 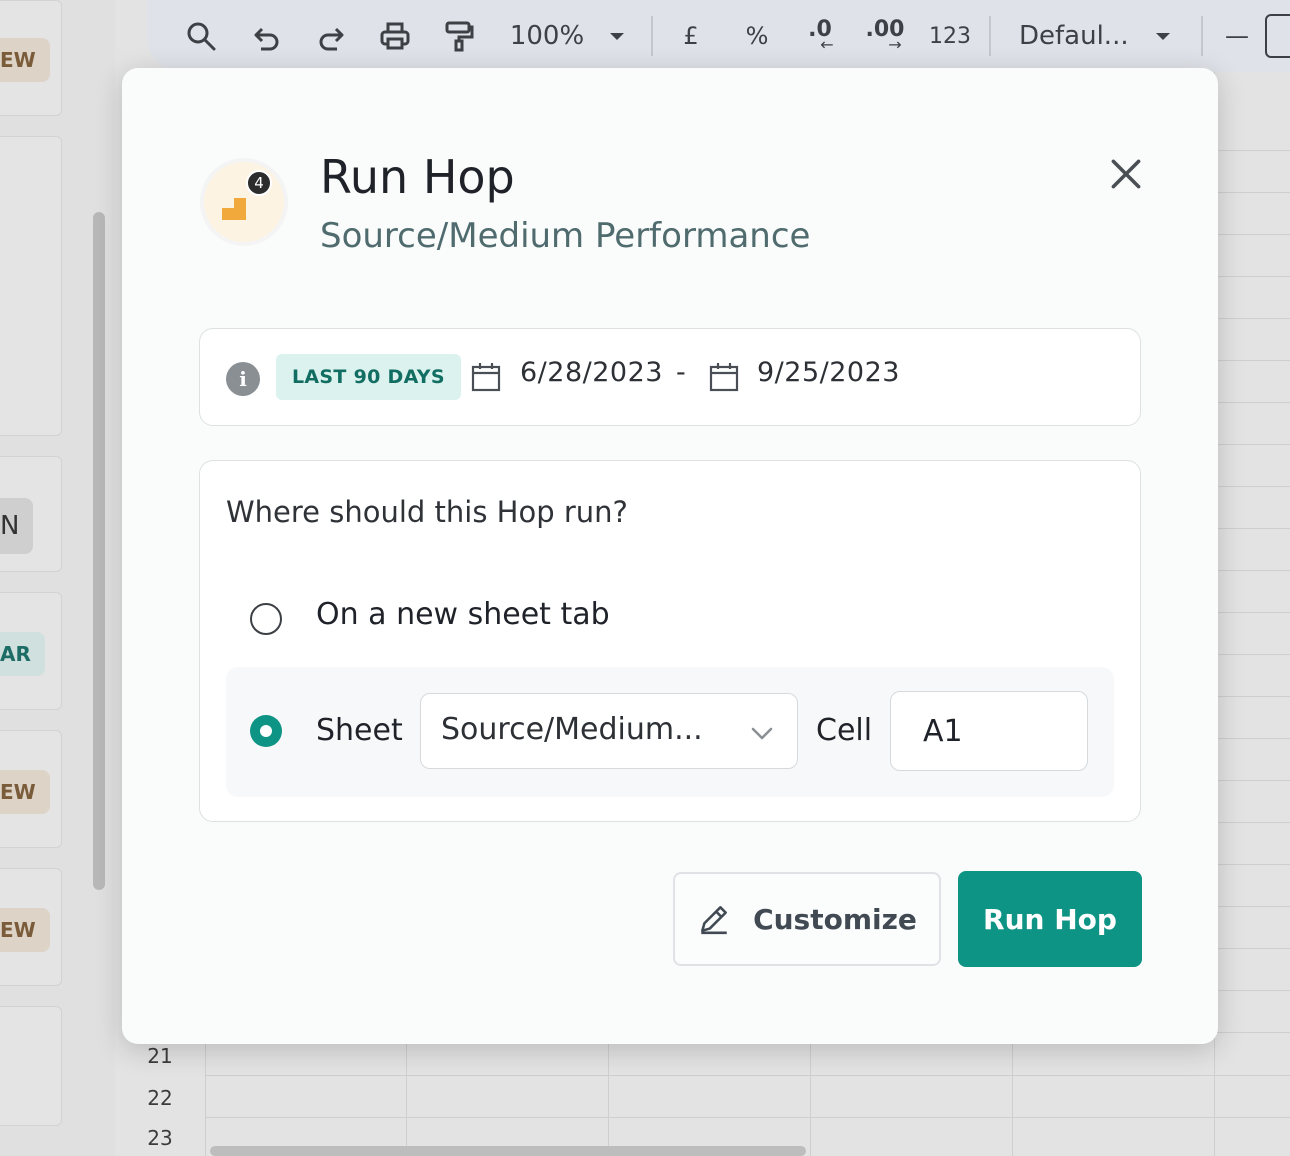 I want to click on row-header: 23, so click(x=160, y=1138).